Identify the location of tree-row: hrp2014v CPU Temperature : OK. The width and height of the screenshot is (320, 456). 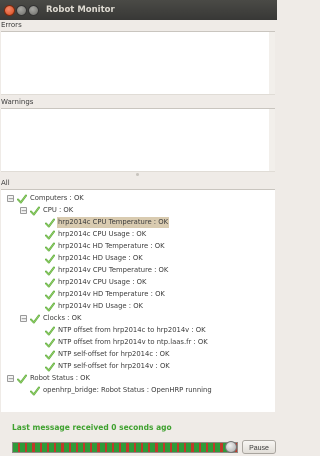
(107, 270).